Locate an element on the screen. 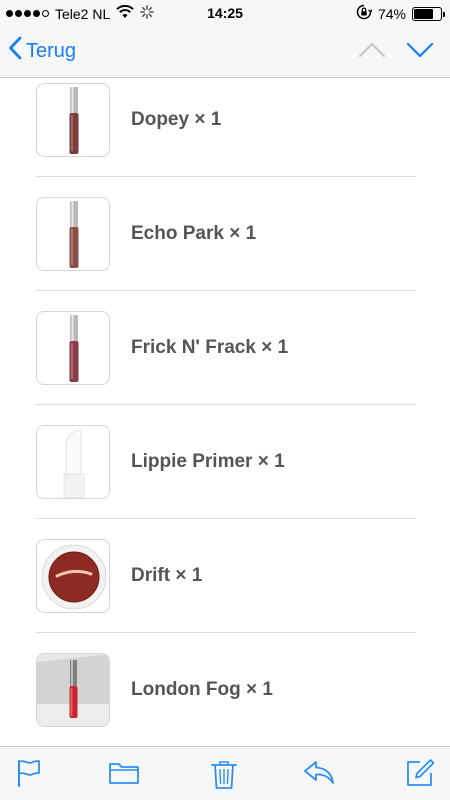 The width and height of the screenshot is (450, 800). chevron-left-icon is located at coordinates (15, 51).